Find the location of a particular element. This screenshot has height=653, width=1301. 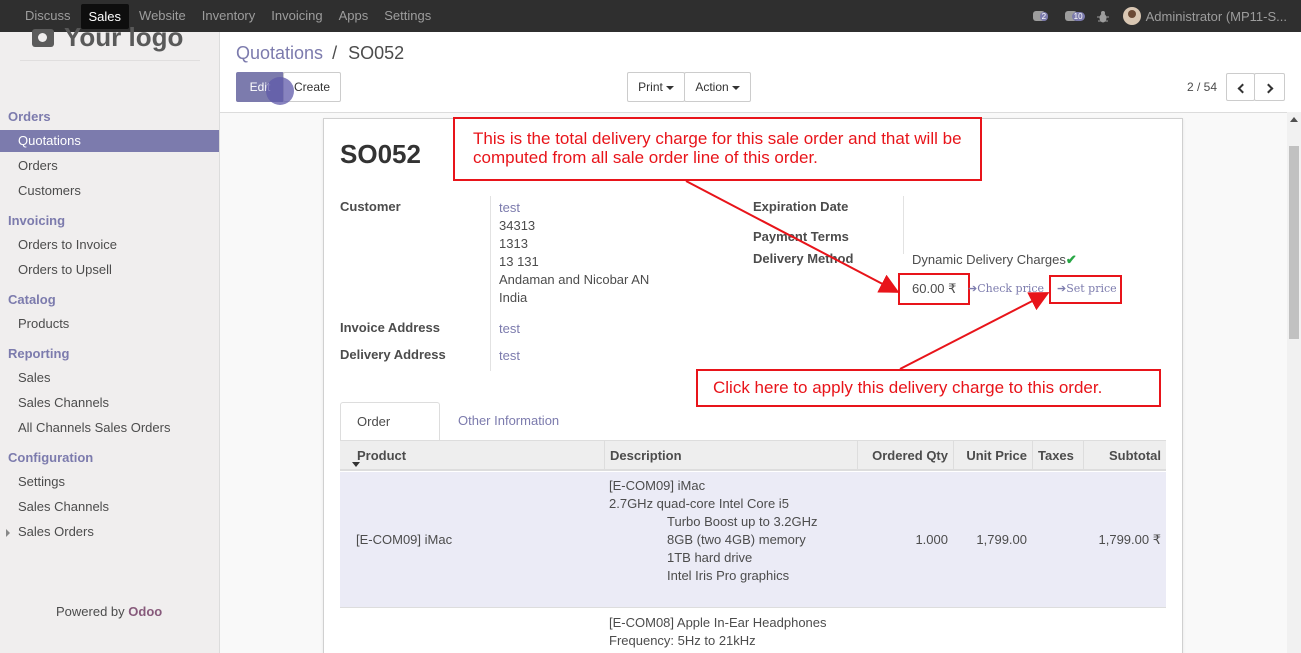

pager-previous-button is located at coordinates (1240, 87).